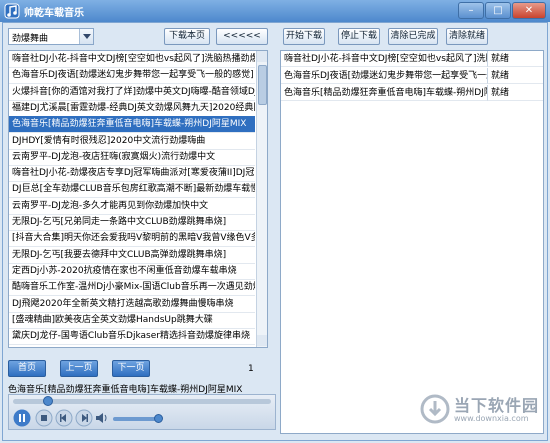 Image resolution: width=550 pixels, height=443 pixels. I want to click on title-bar: 帅乾车载音乐 – □ ✕, so click(275, 11).